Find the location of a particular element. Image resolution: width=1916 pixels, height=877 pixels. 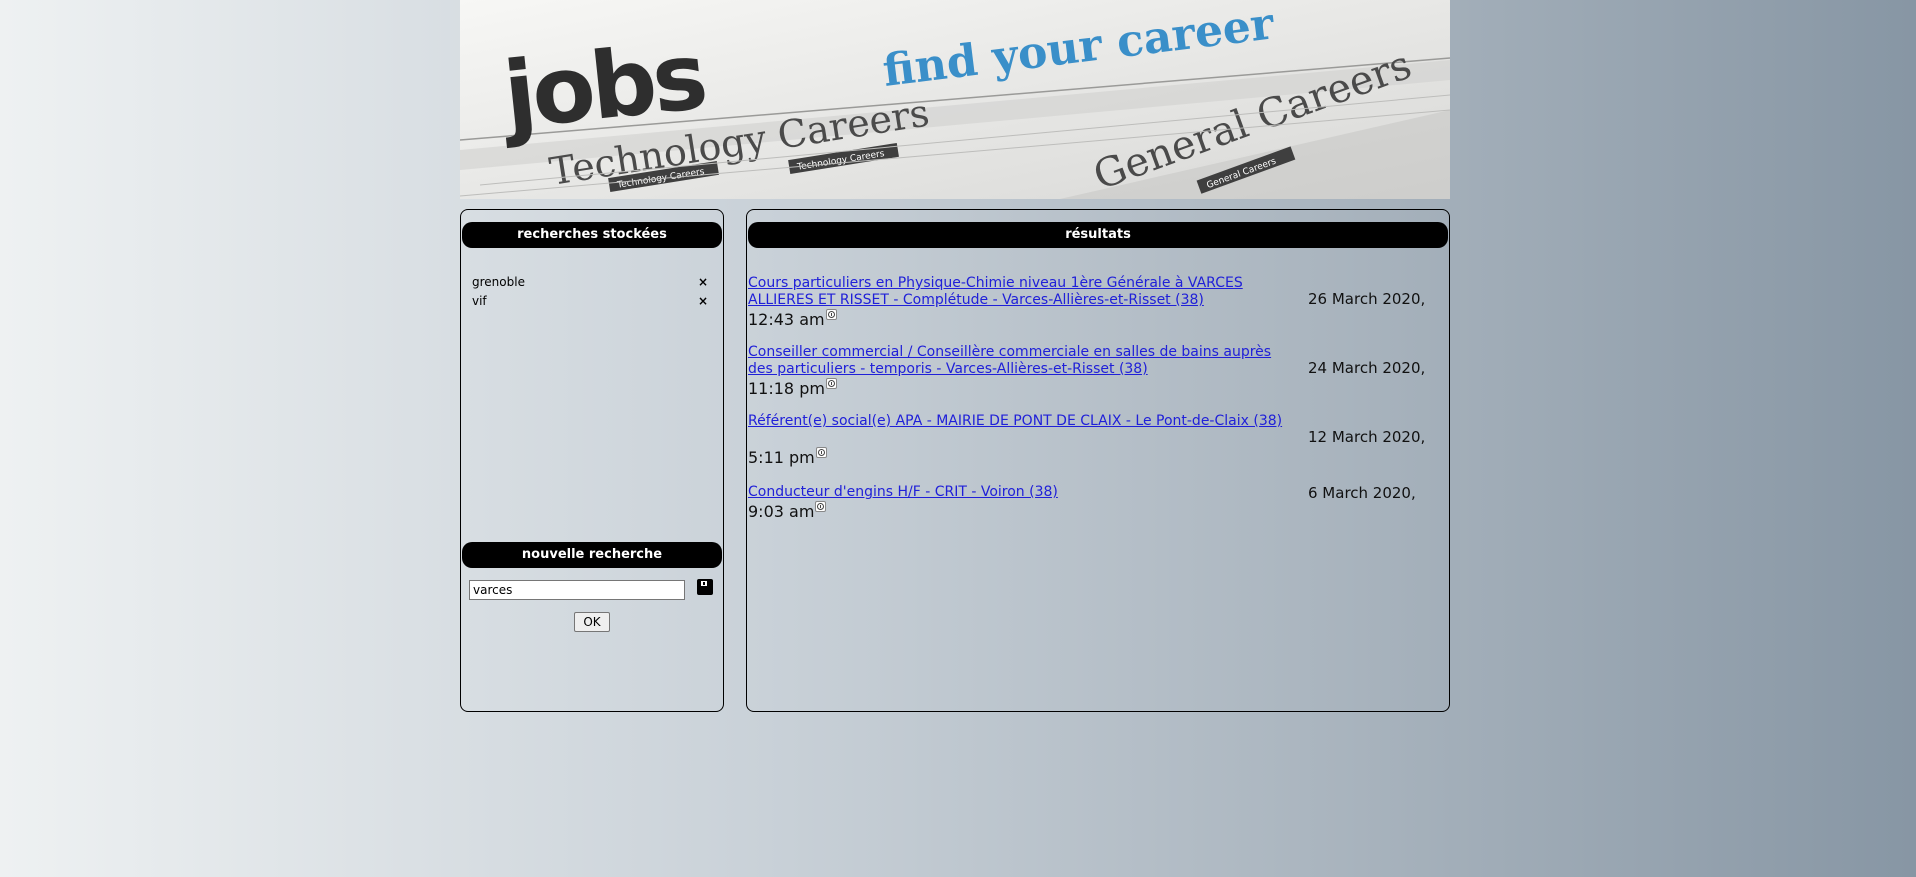

saved-searches-header: recherches stockées is located at coordinates (592, 235).